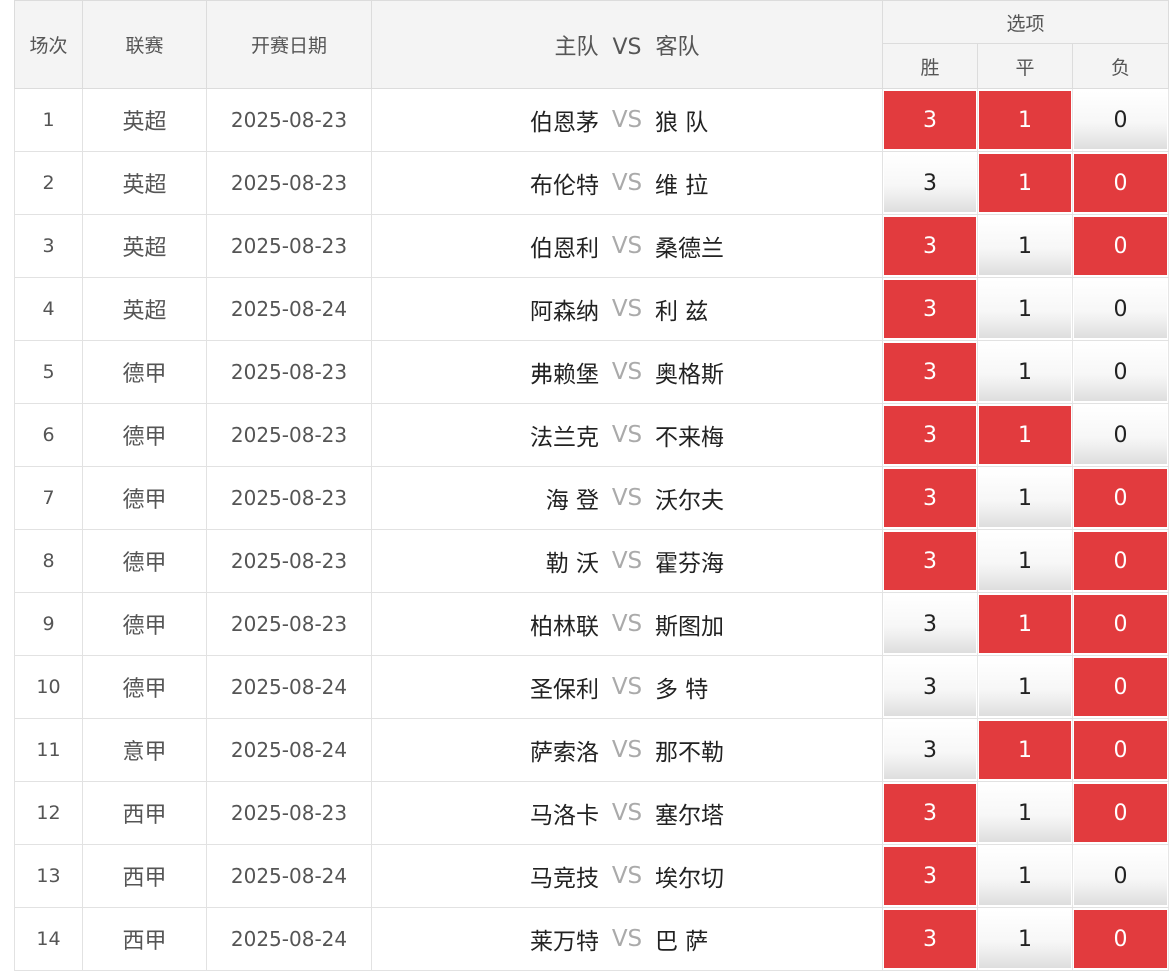  I want to click on home-team: 马竞技, so click(564, 879).